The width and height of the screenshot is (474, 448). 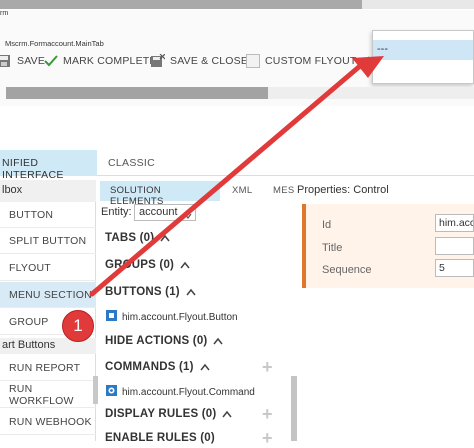 I want to click on solution-scrollbar, so click(x=294, y=408).